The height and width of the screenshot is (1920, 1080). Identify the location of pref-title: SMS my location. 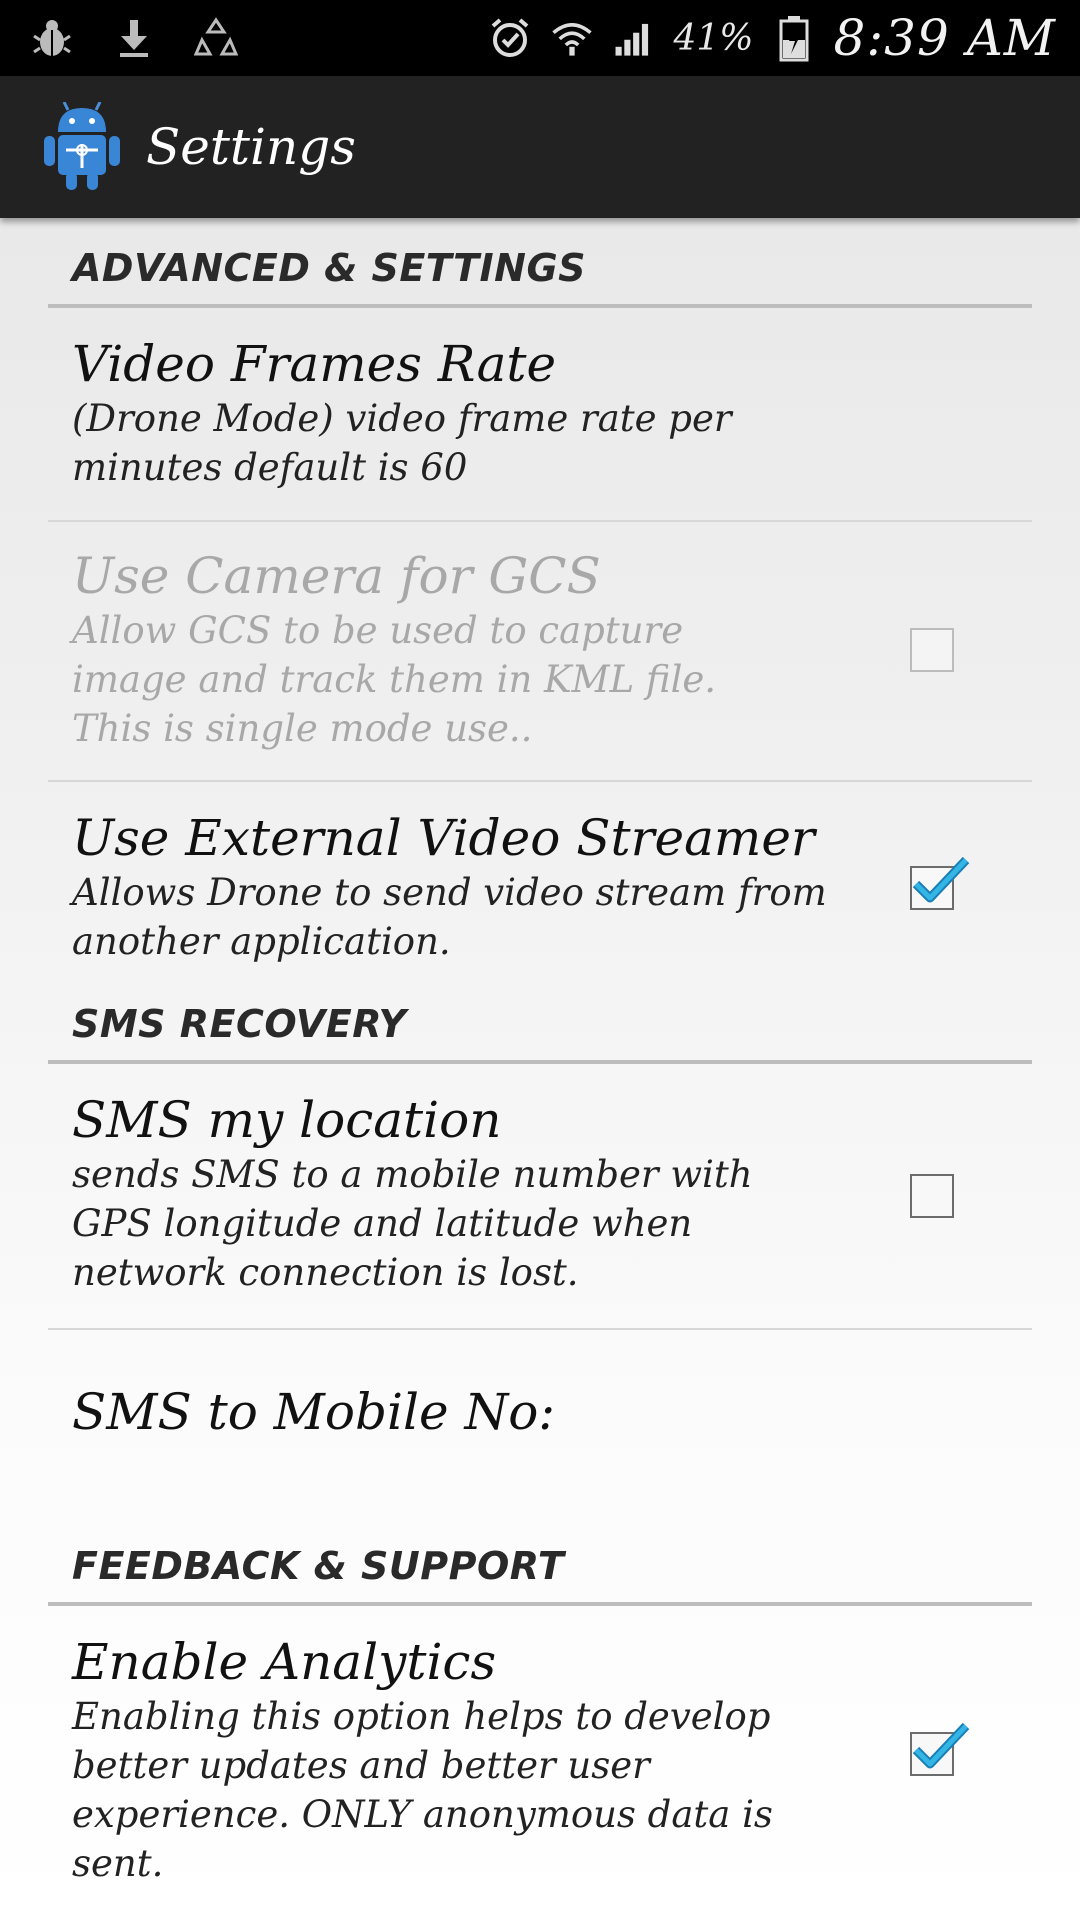
(287, 1120).